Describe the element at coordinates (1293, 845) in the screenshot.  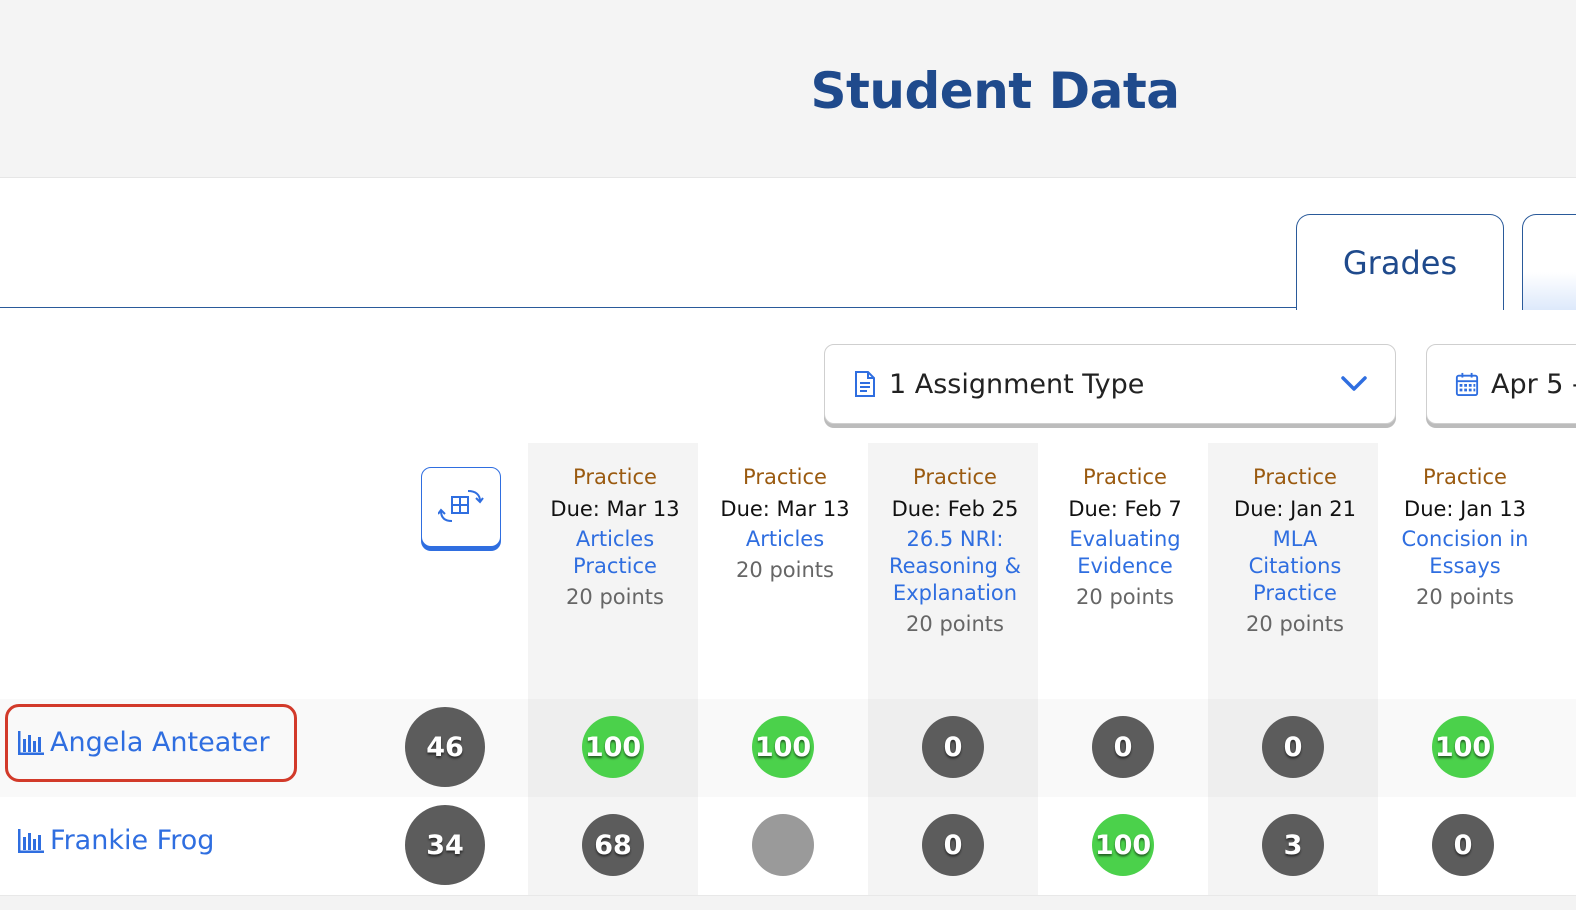
I see `score-badge: 3` at that location.